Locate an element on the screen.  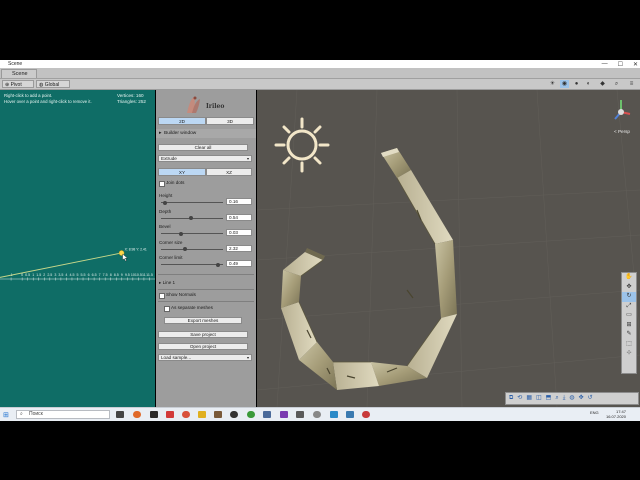
taskbar: ⊞ ⌕ Поиск ENG 17:47 16.07.2020 is located at coordinates (320, 414).